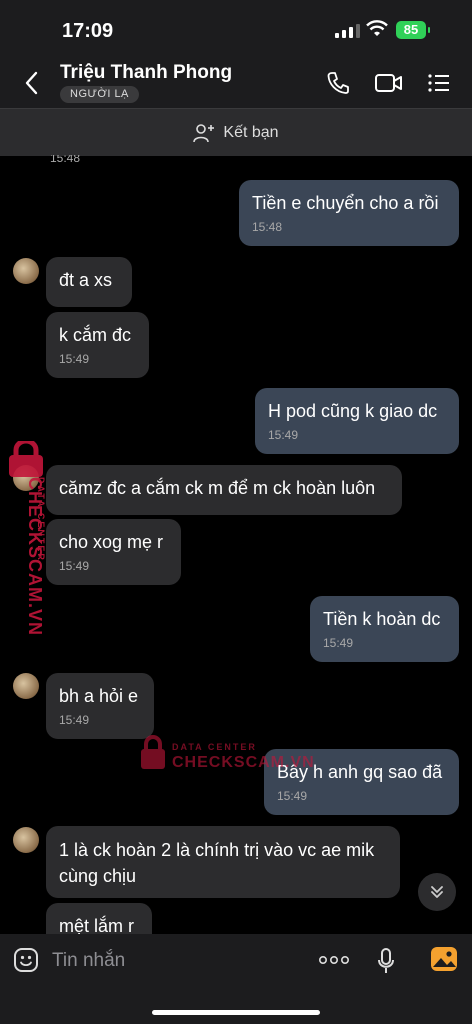  I want to click on message-text: bh a hỏi e, so click(99, 696).